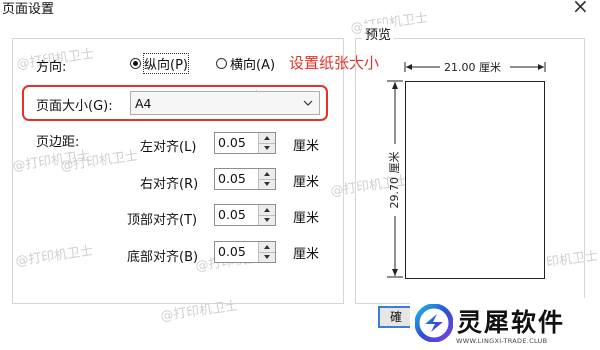 This screenshot has width=600, height=350. Describe the element at coordinates (169, 184) in the screenshot. I see `margin-right-label: 右对齐(R)` at that location.